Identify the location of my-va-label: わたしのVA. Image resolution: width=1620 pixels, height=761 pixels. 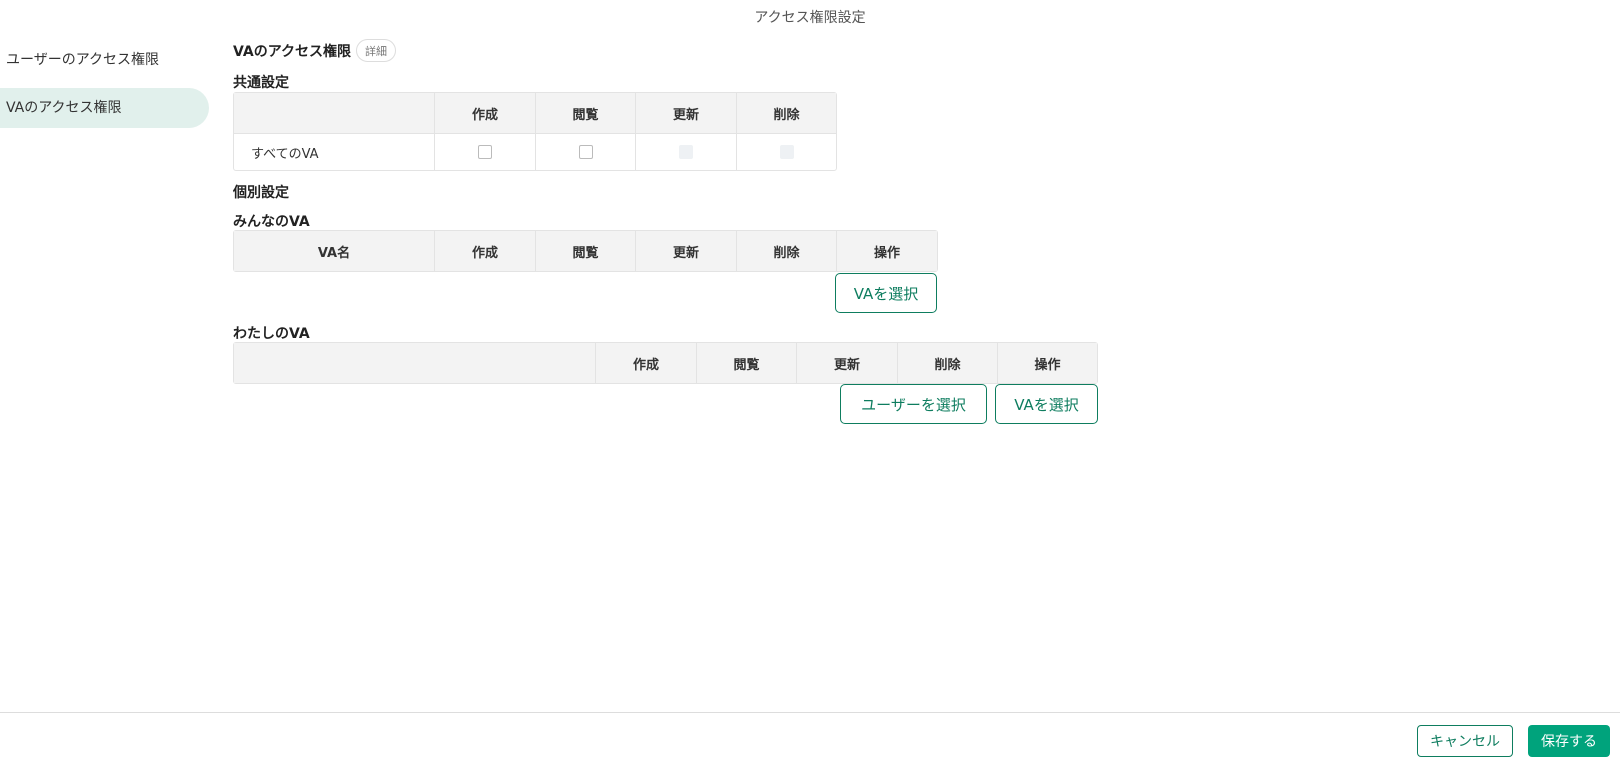
(271, 334).